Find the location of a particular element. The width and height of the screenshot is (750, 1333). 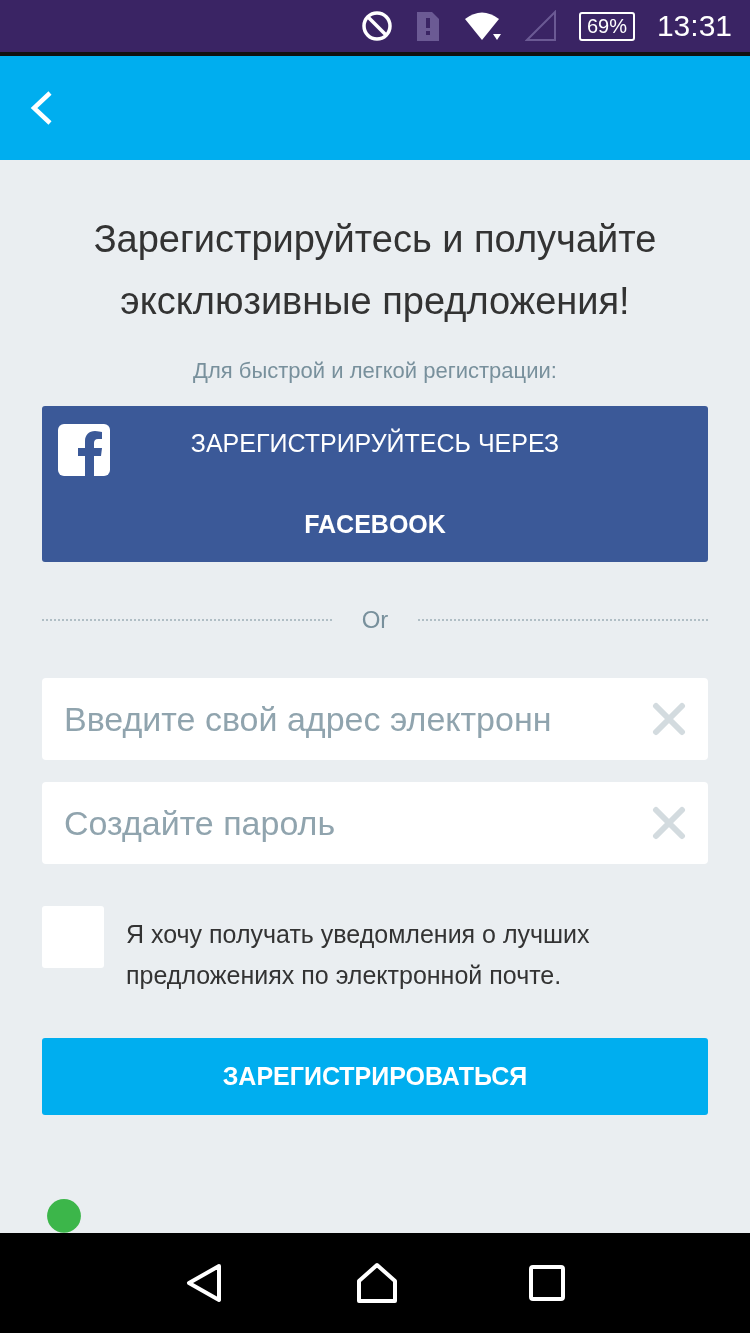

clock: 13:31 is located at coordinates (694, 26).